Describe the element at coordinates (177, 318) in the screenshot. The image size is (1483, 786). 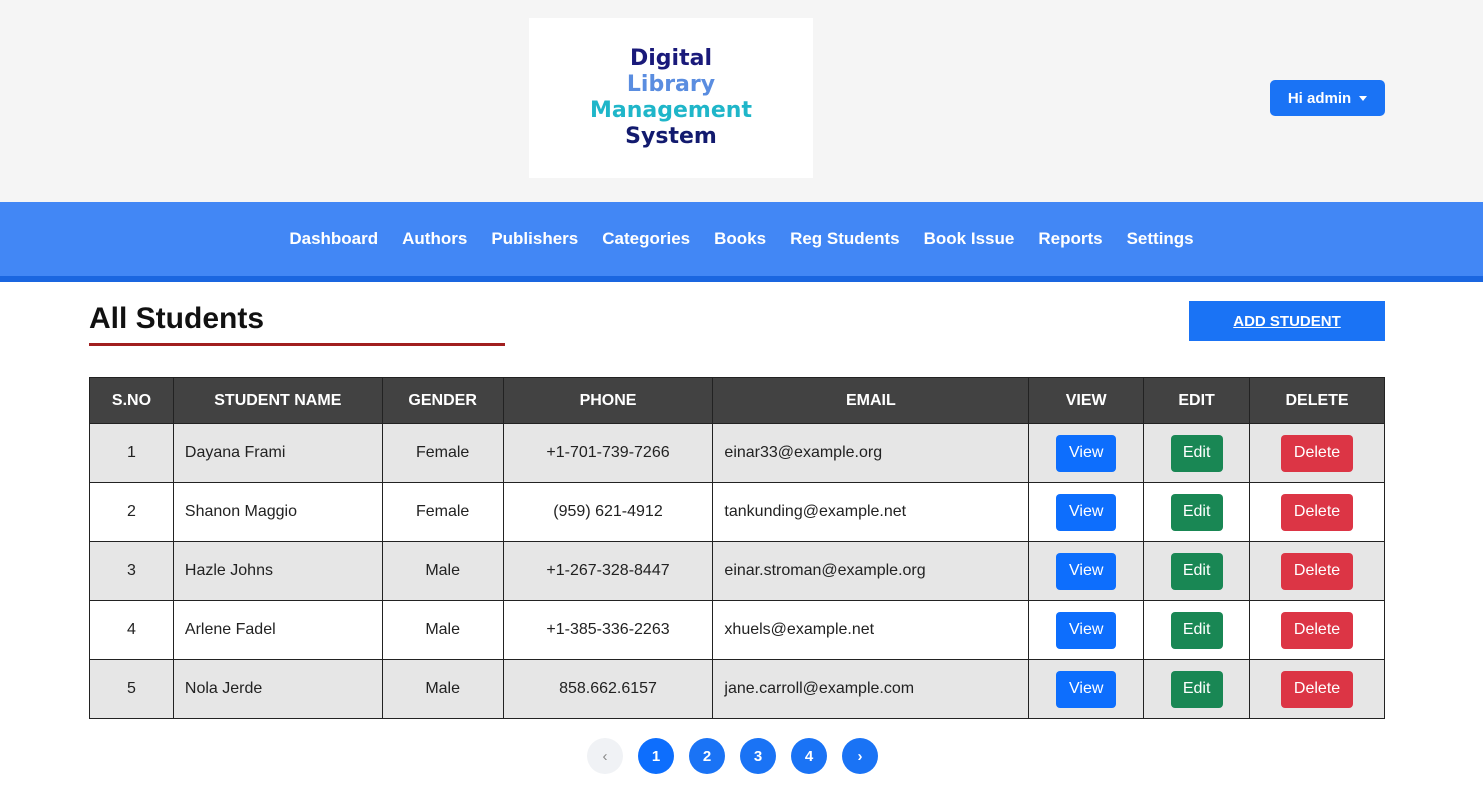
I see `page-title: All Students` at that location.